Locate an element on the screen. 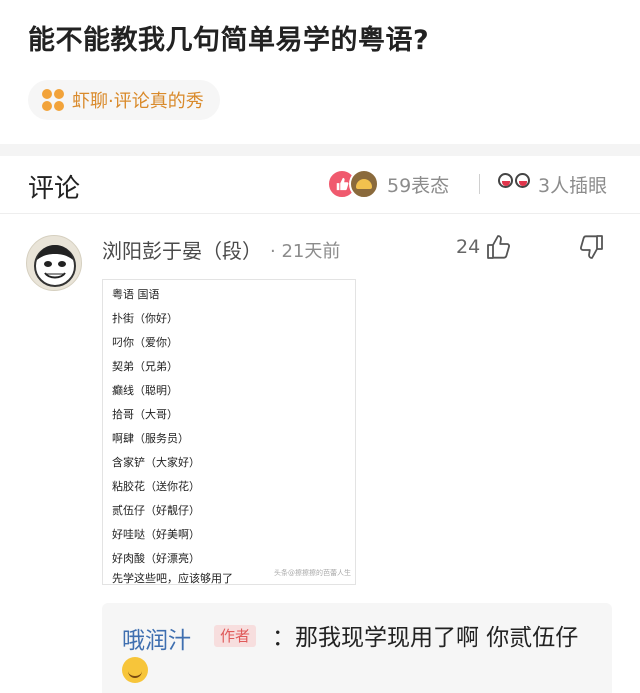 This screenshot has width=640, height=693. header-separator is located at coordinates (479, 184).